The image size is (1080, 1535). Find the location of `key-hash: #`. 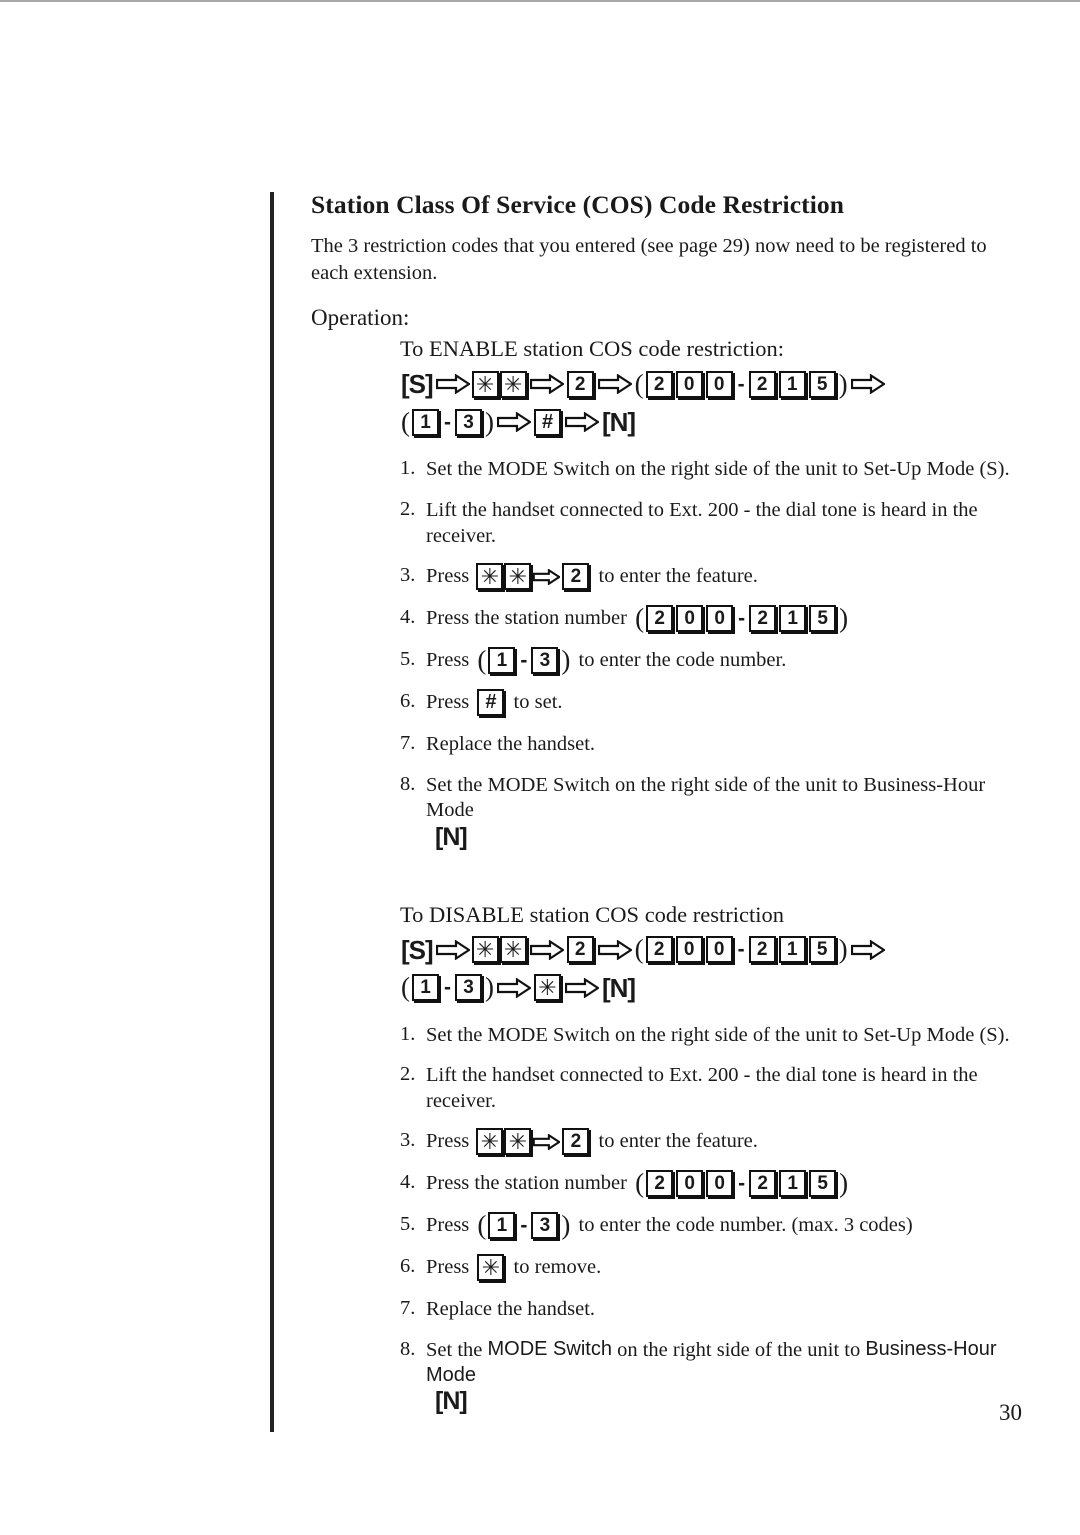

key-hash: # is located at coordinates (547, 422).